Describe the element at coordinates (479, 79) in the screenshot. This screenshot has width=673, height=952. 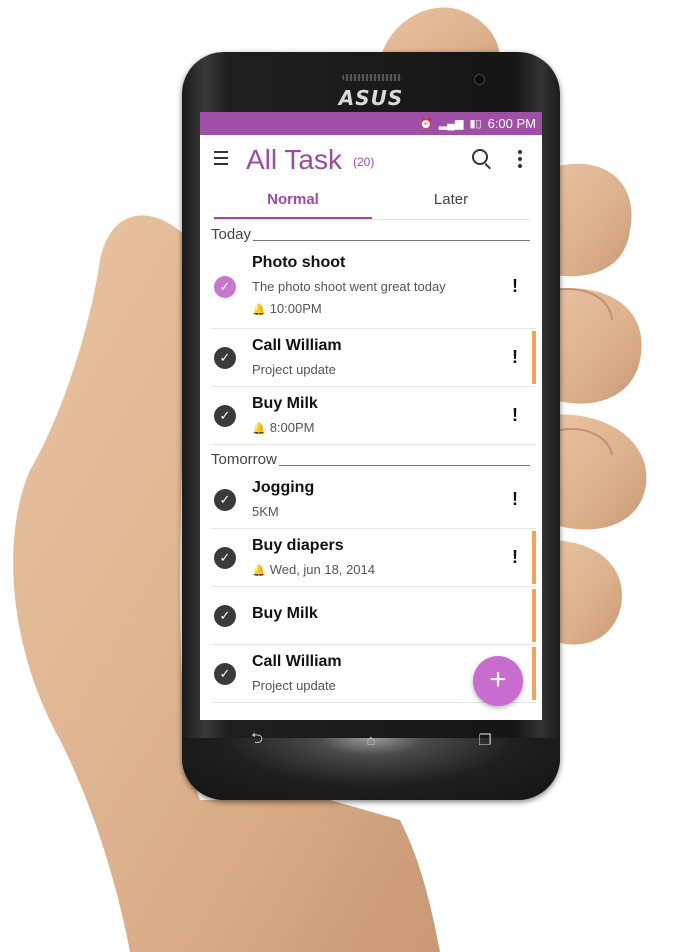
I see `front-camera` at that location.